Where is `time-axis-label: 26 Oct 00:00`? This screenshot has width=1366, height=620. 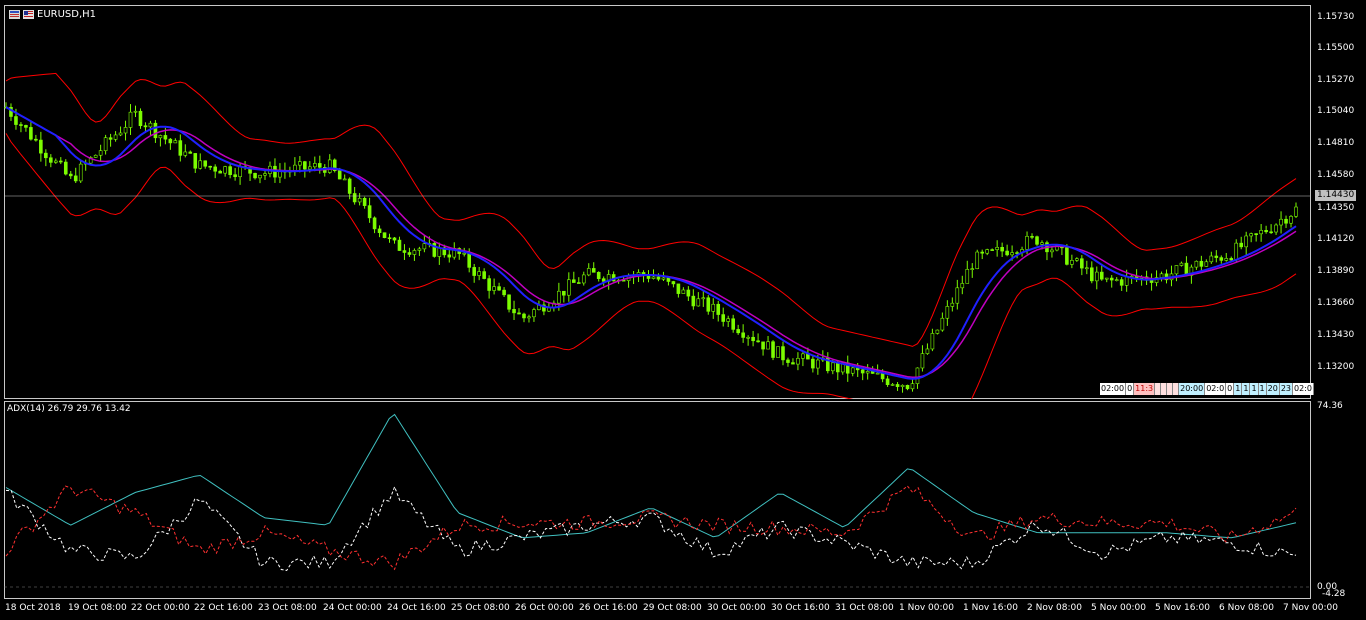
time-axis-label: 26 Oct 00:00 is located at coordinates (544, 608).